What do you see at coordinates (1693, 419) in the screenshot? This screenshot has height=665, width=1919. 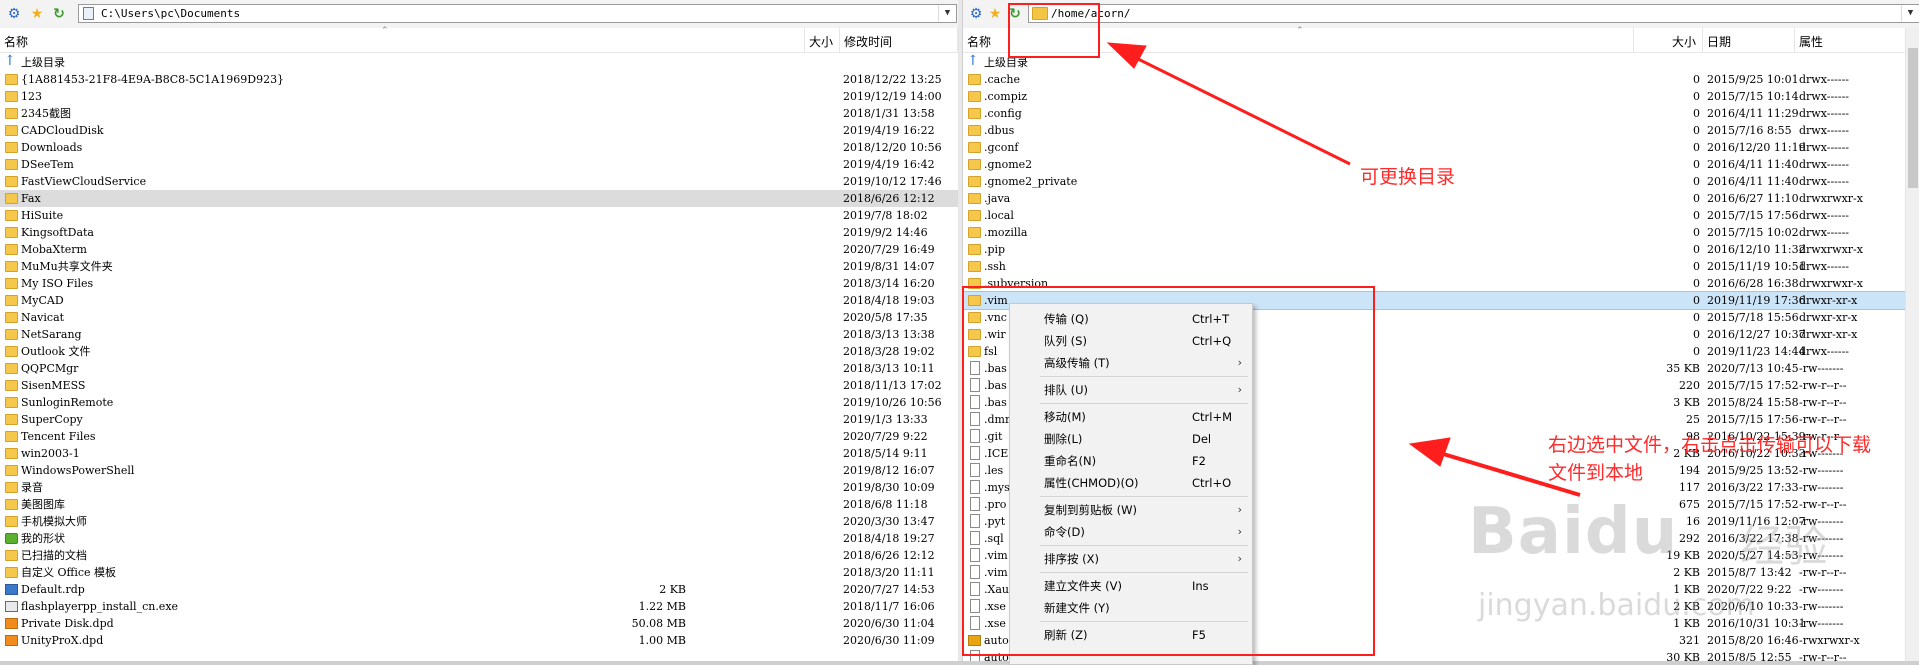 I see `cell-size: 25` at bounding box center [1693, 419].